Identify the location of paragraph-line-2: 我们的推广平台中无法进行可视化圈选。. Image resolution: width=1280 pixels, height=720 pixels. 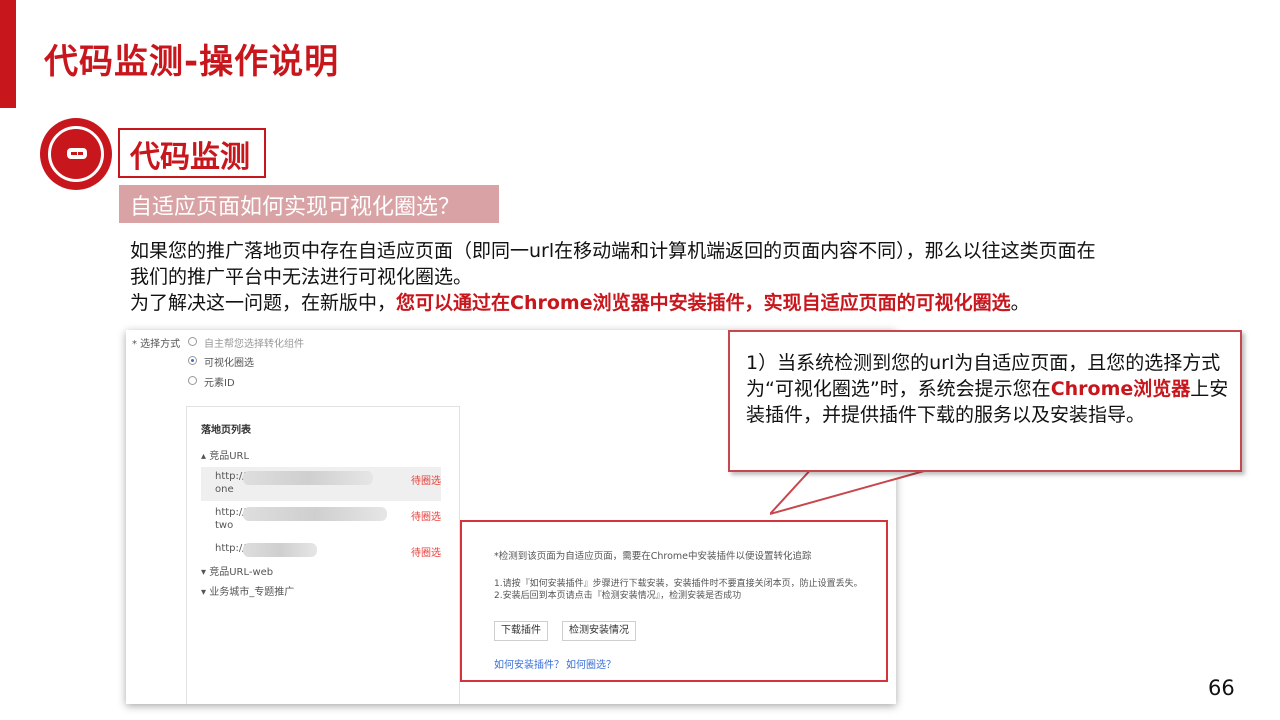
(301, 277).